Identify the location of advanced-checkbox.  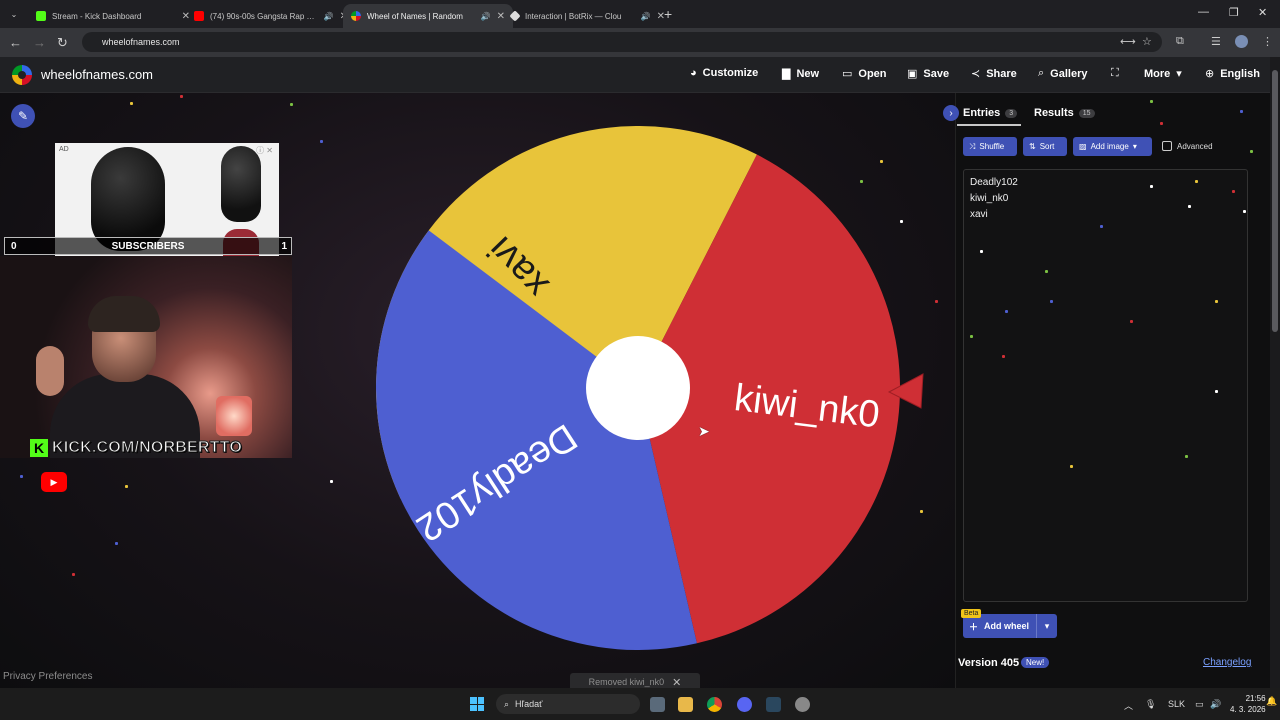
(1167, 146).